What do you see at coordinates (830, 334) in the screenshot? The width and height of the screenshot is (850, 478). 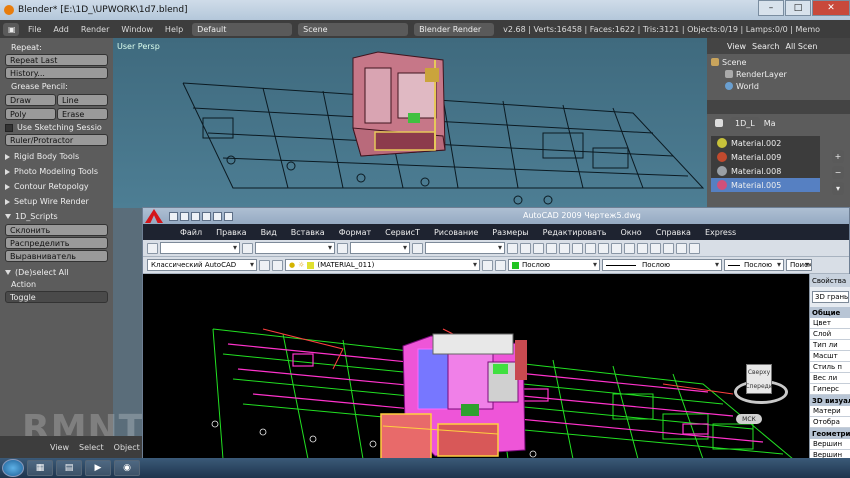 I see `property-row: Слой` at bounding box center [830, 334].